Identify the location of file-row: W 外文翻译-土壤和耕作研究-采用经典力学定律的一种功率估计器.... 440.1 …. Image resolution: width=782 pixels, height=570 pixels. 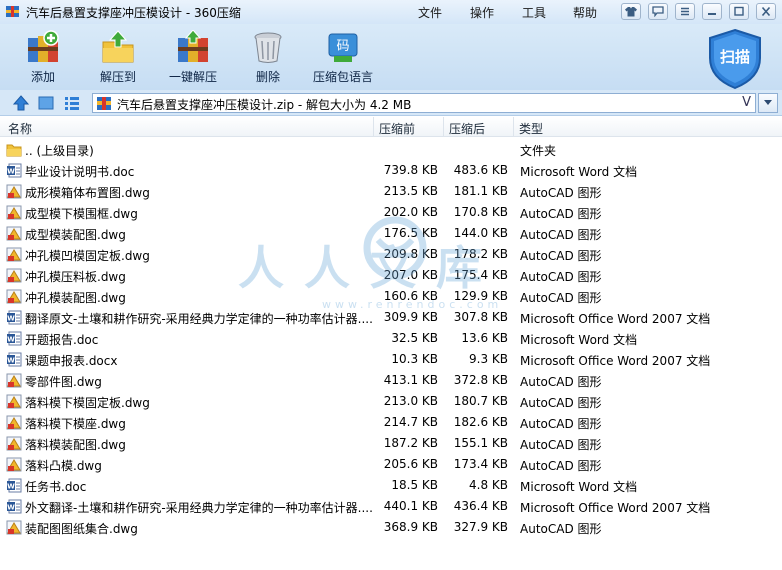
(391, 506).